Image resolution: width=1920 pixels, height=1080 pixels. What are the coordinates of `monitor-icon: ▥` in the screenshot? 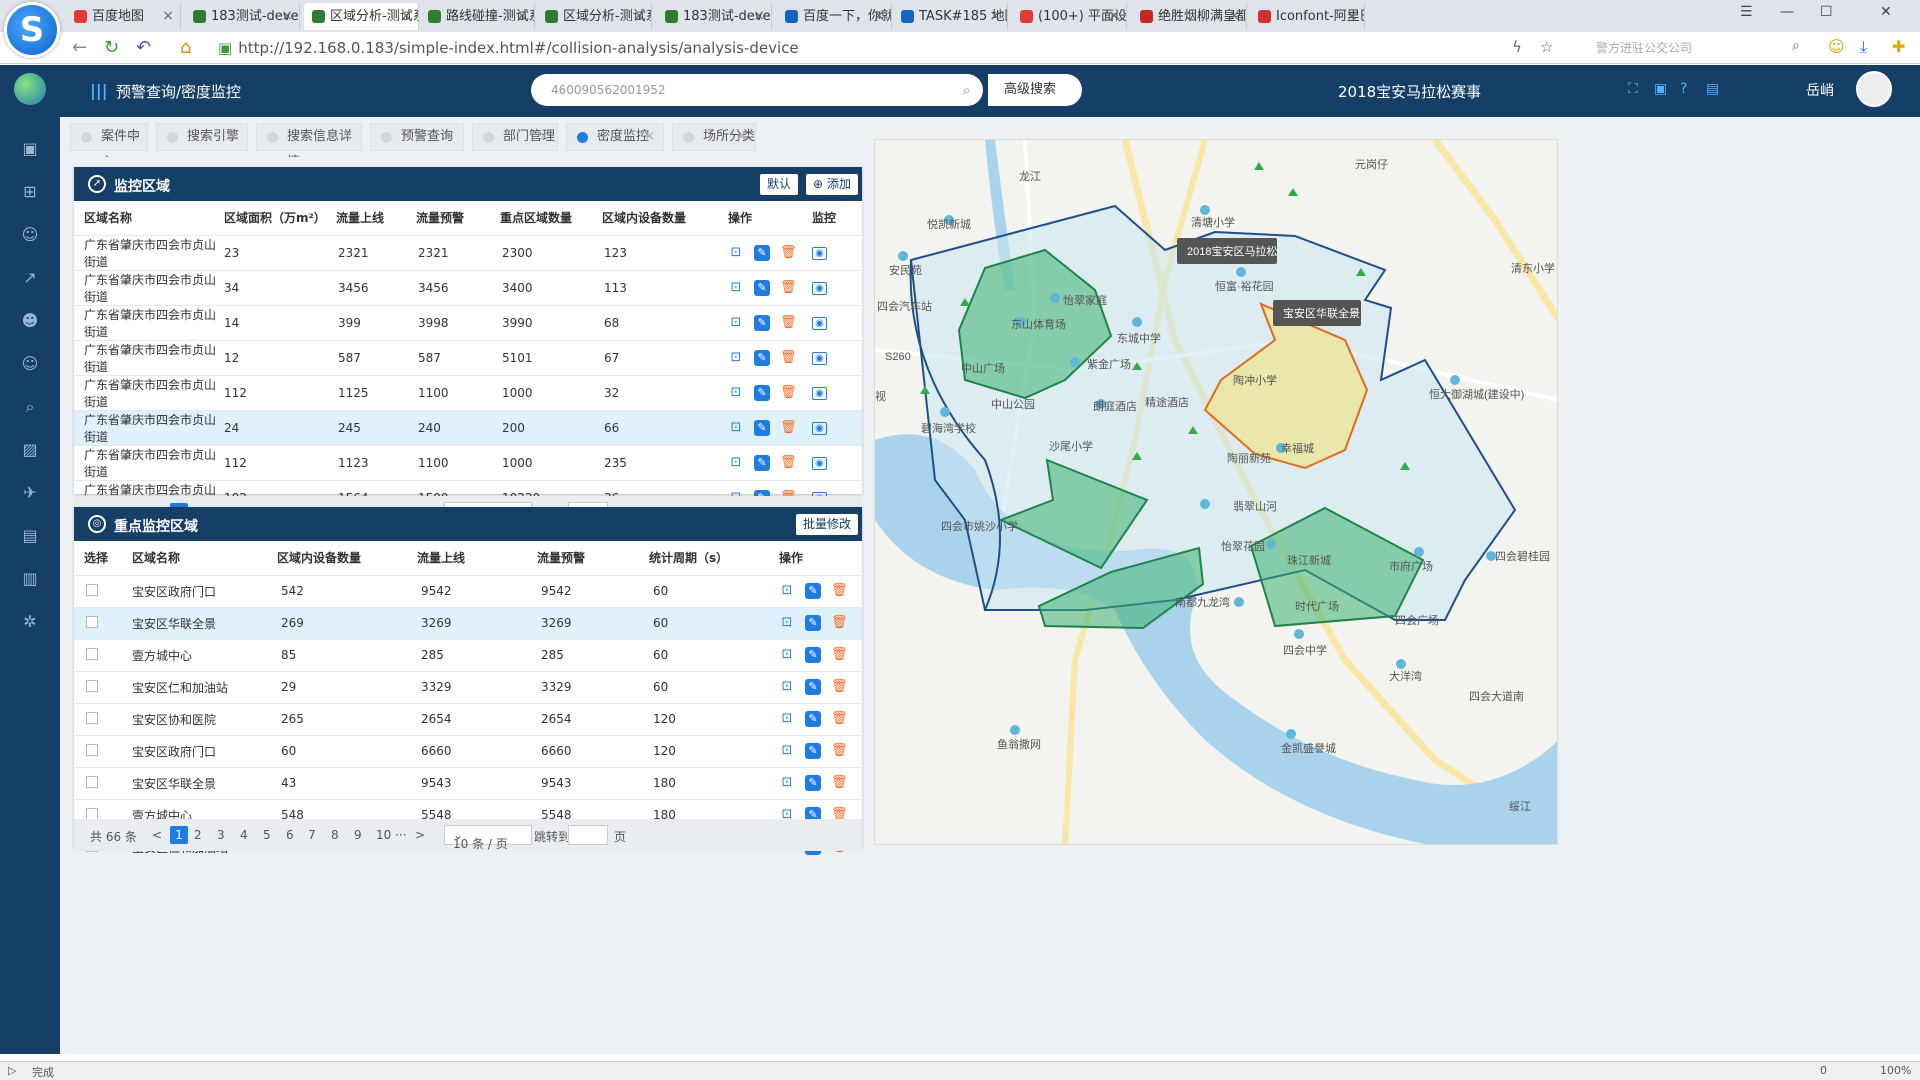 It's located at (30, 579).